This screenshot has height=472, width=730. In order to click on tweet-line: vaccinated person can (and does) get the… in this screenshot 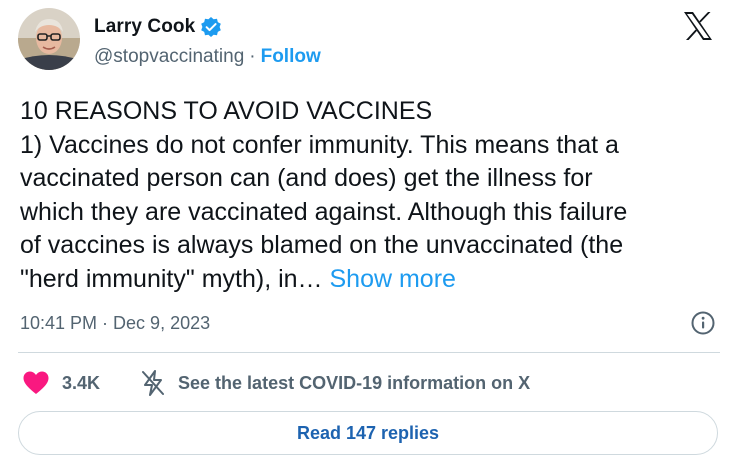, I will do `click(306, 178)`.